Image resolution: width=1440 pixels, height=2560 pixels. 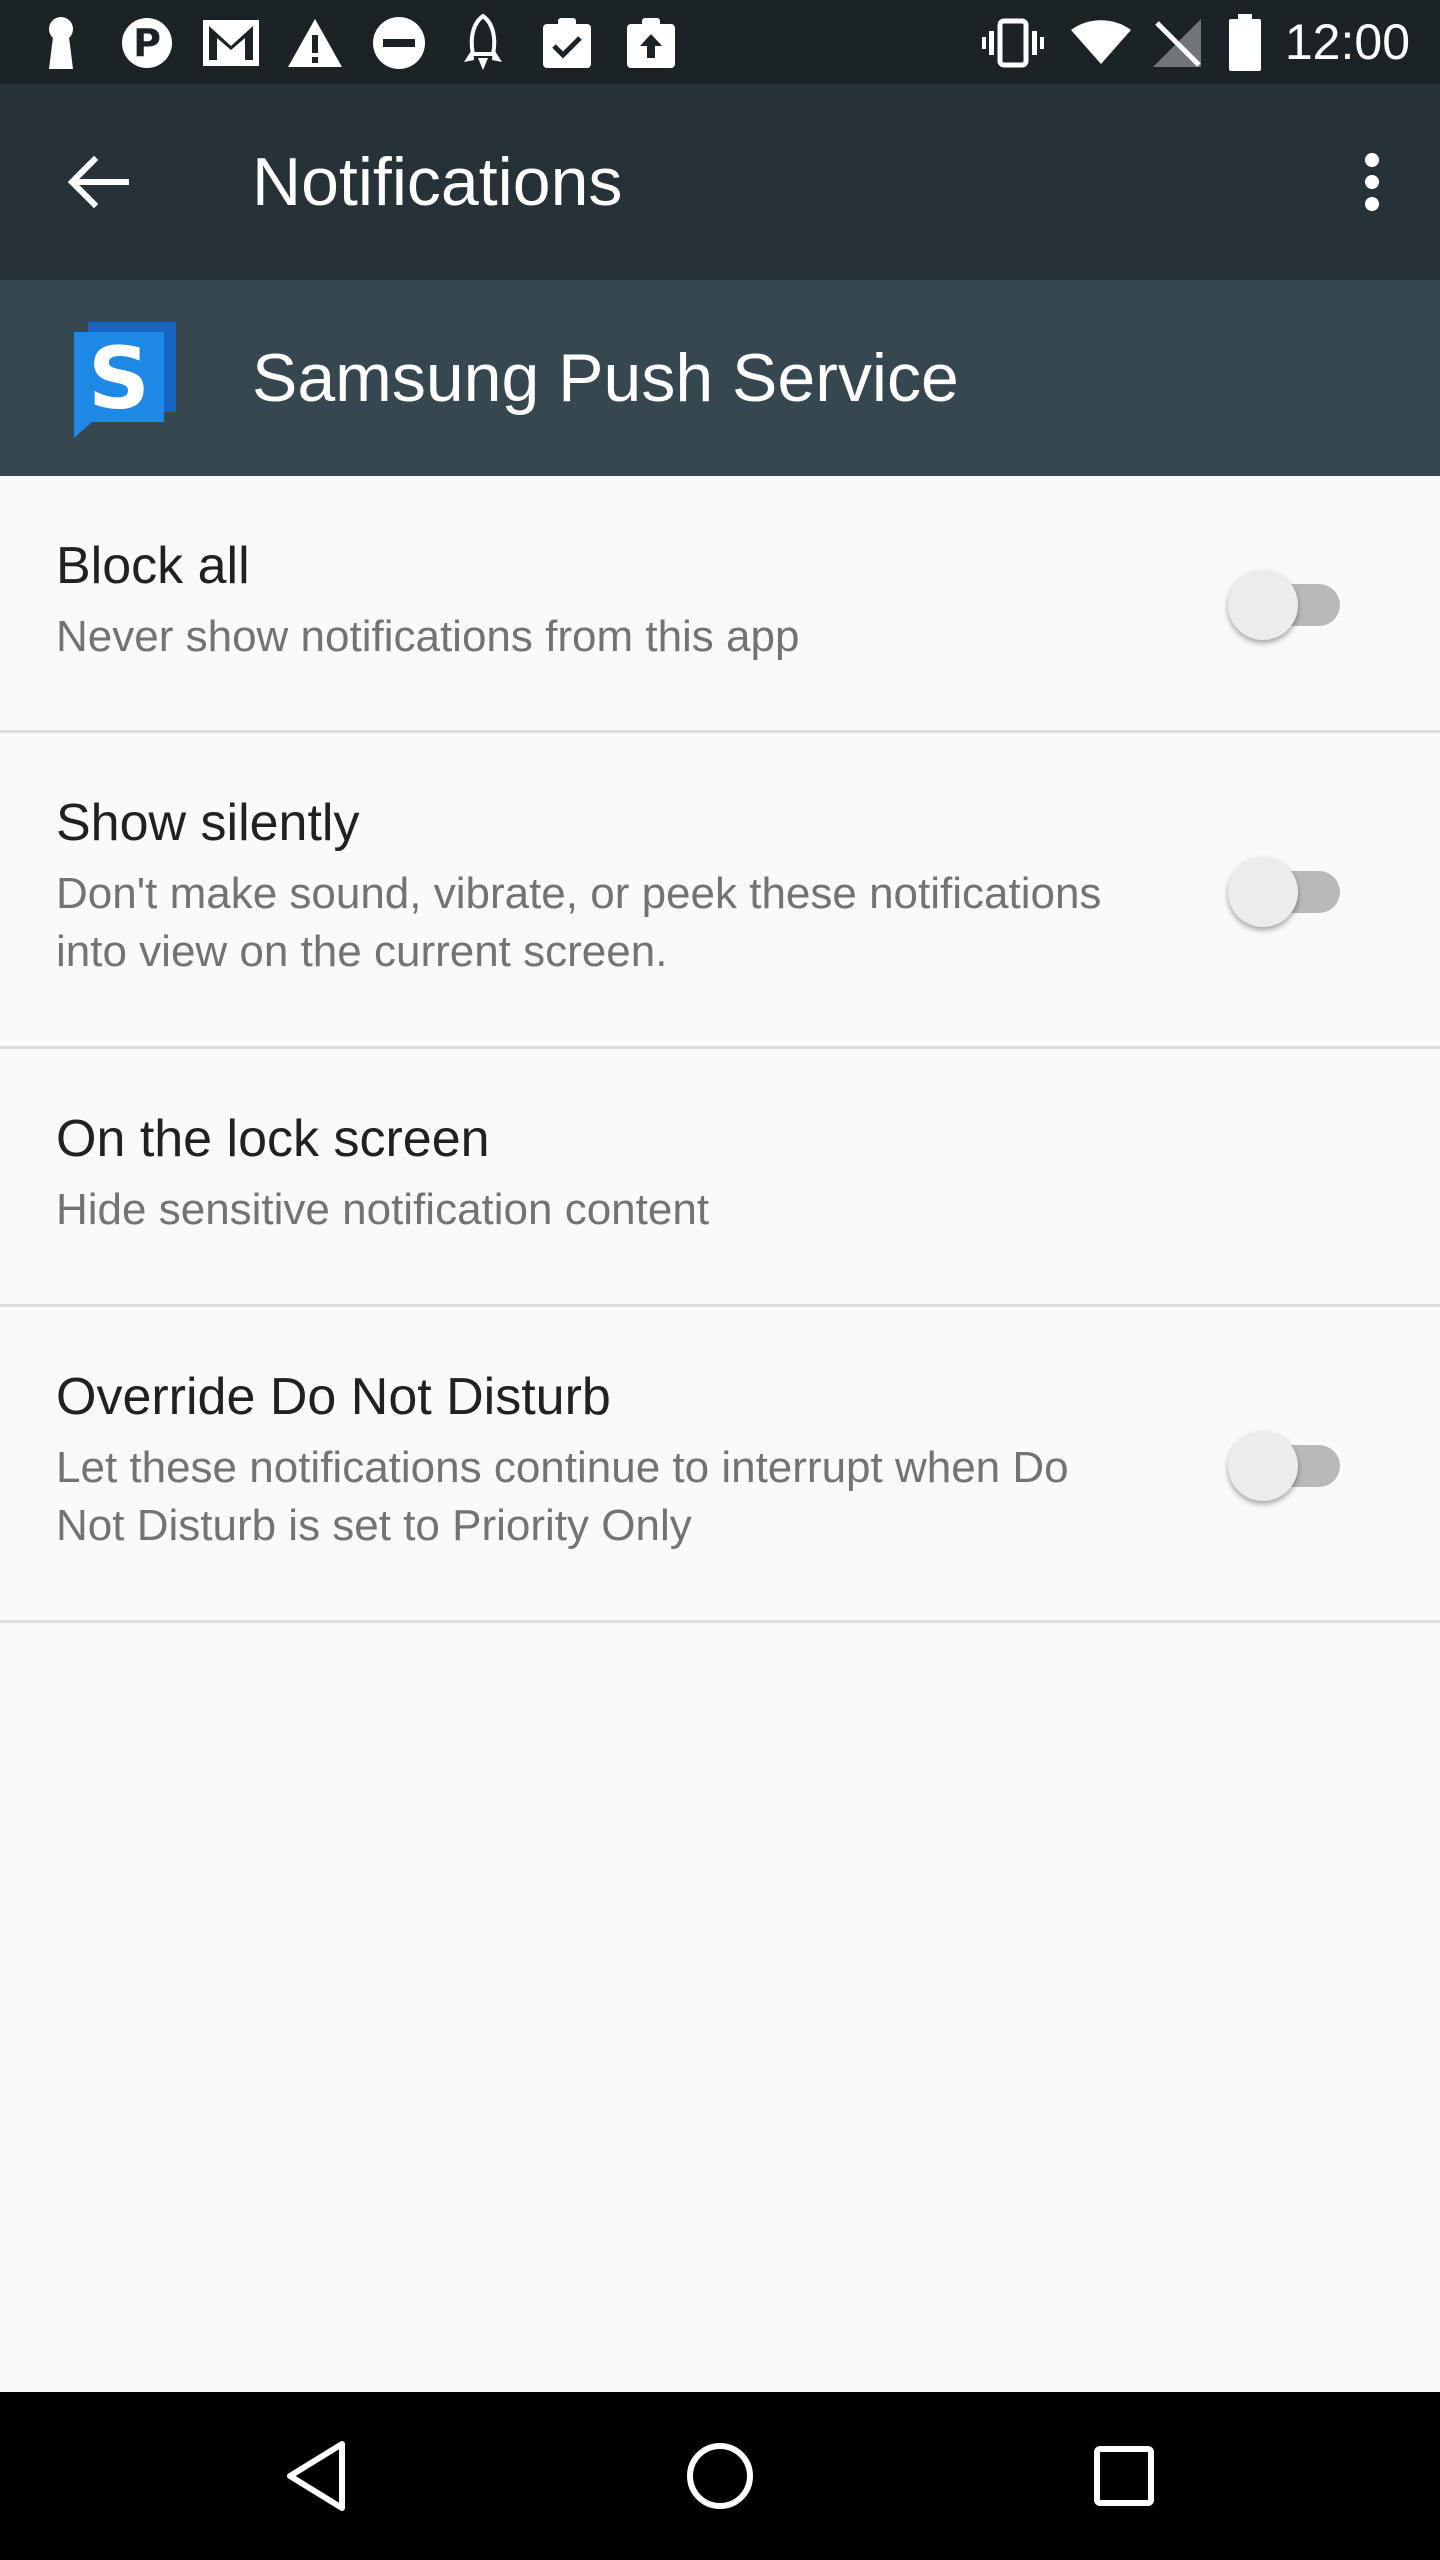 I want to click on navigation-bar, so click(x=720, y=2476).